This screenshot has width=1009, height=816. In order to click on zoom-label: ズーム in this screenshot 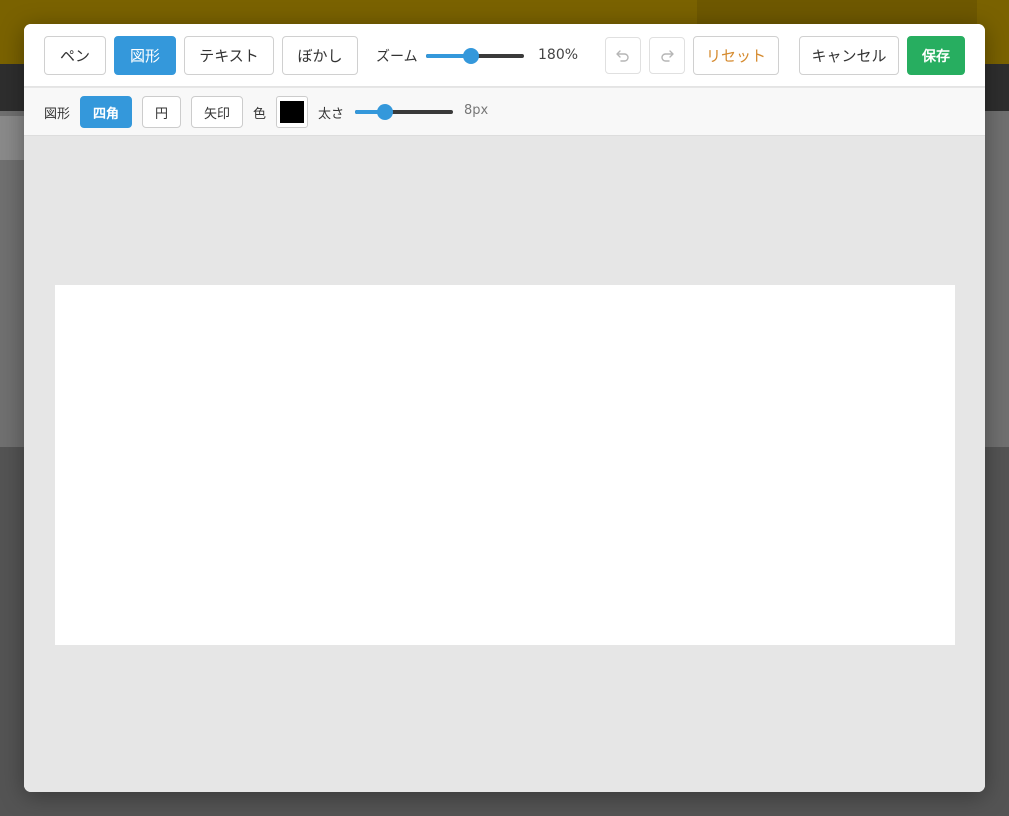, I will do `click(397, 57)`.